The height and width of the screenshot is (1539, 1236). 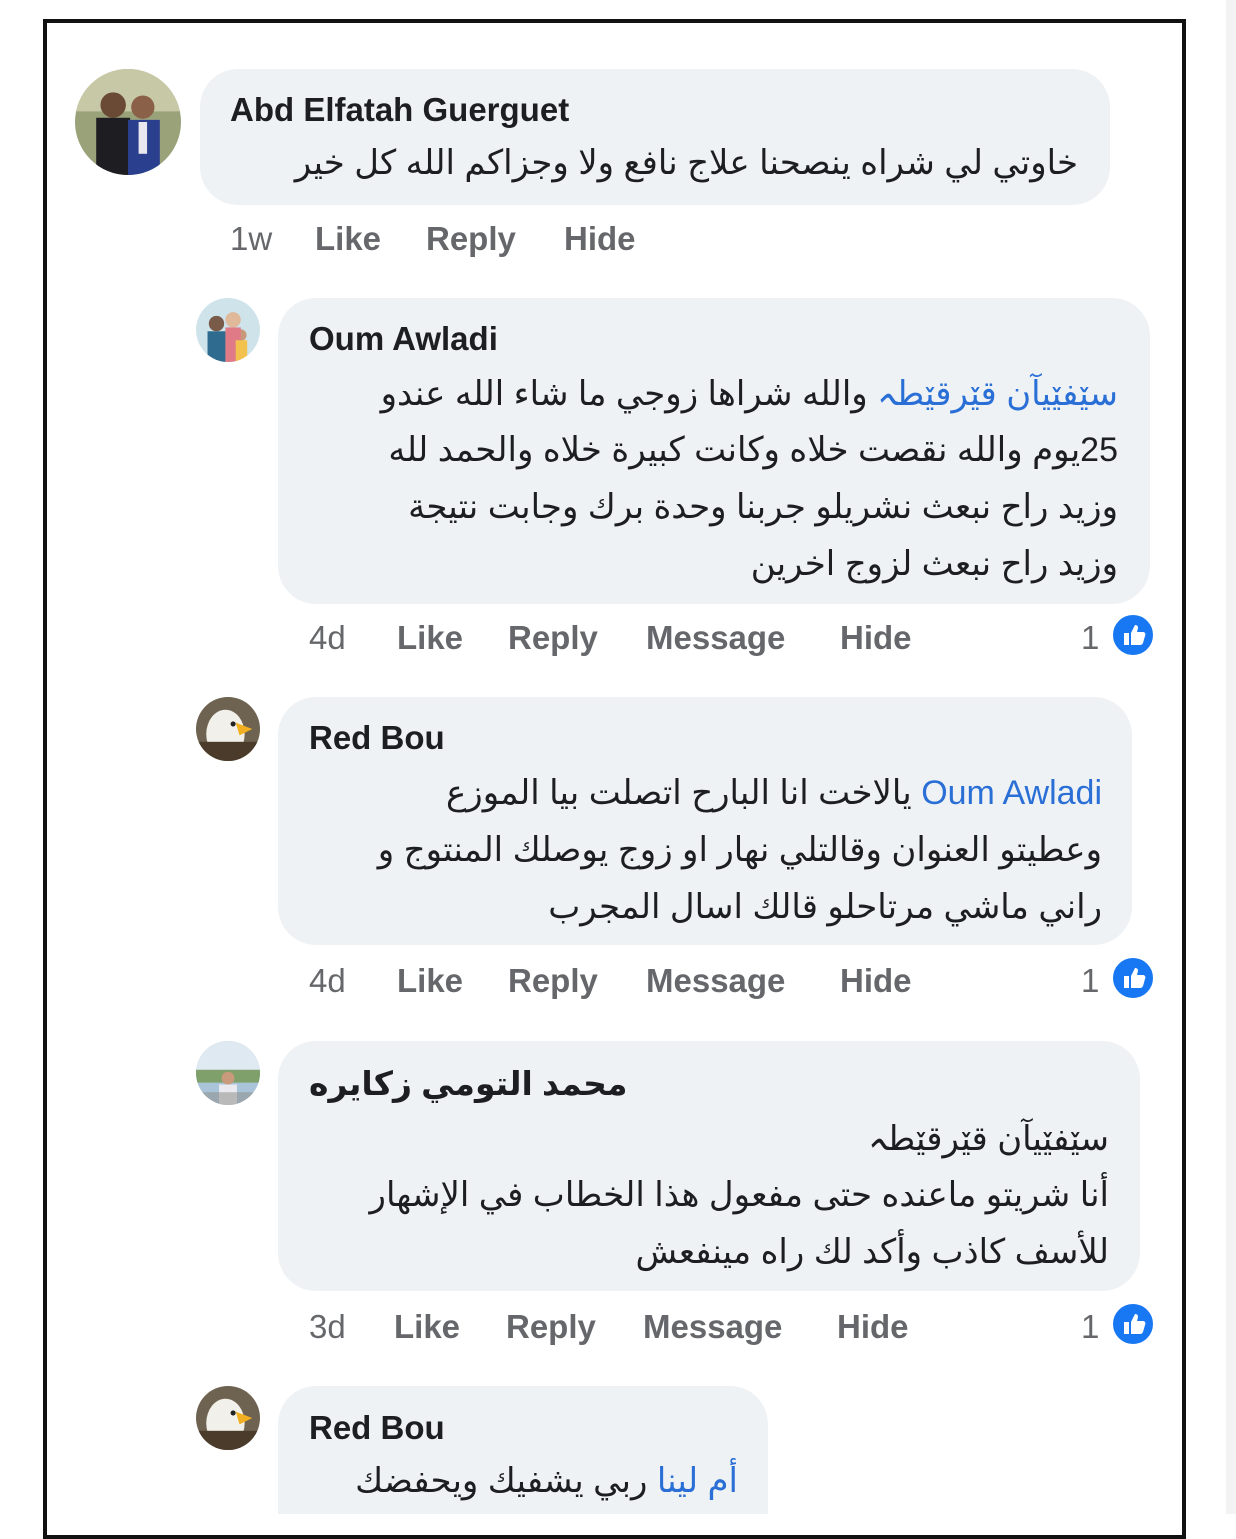 What do you see at coordinates (128, 122) in the screenshot?
I see `avatar-abd-elfatah` at bounding box center [128, 122].